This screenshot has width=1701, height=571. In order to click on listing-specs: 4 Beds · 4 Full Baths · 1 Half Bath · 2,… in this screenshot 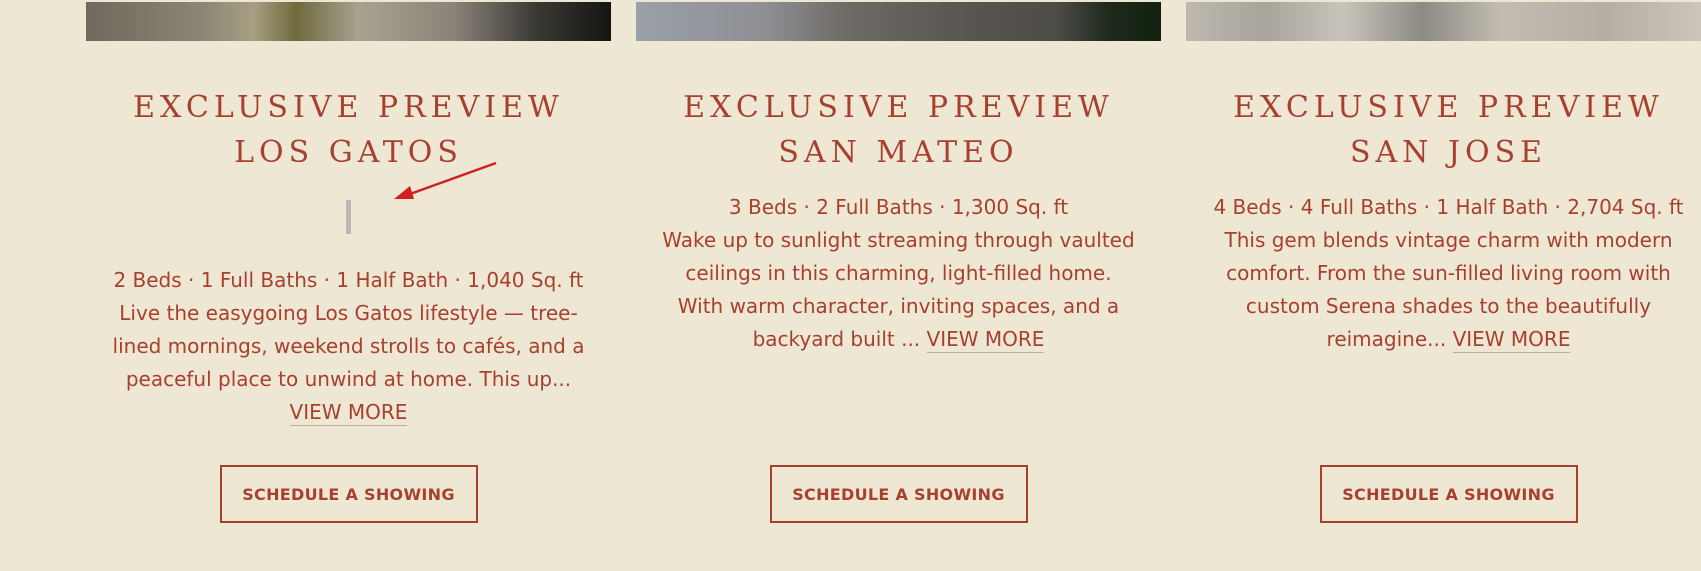, I will do `click(1448, 207)`.